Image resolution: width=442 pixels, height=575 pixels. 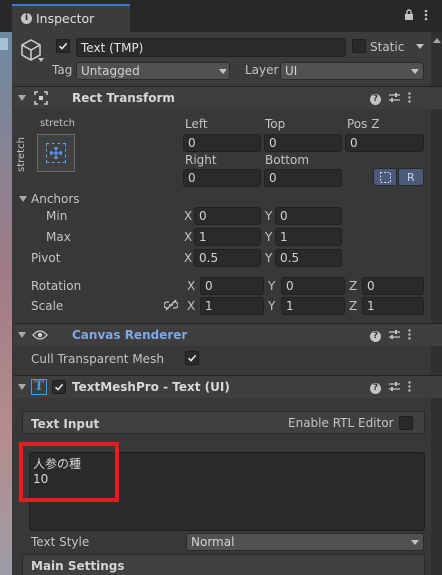 What do you see at coordinates (387, 47) in the screenshot?
I see `static-label: Static` at bounding box center [387, 47].